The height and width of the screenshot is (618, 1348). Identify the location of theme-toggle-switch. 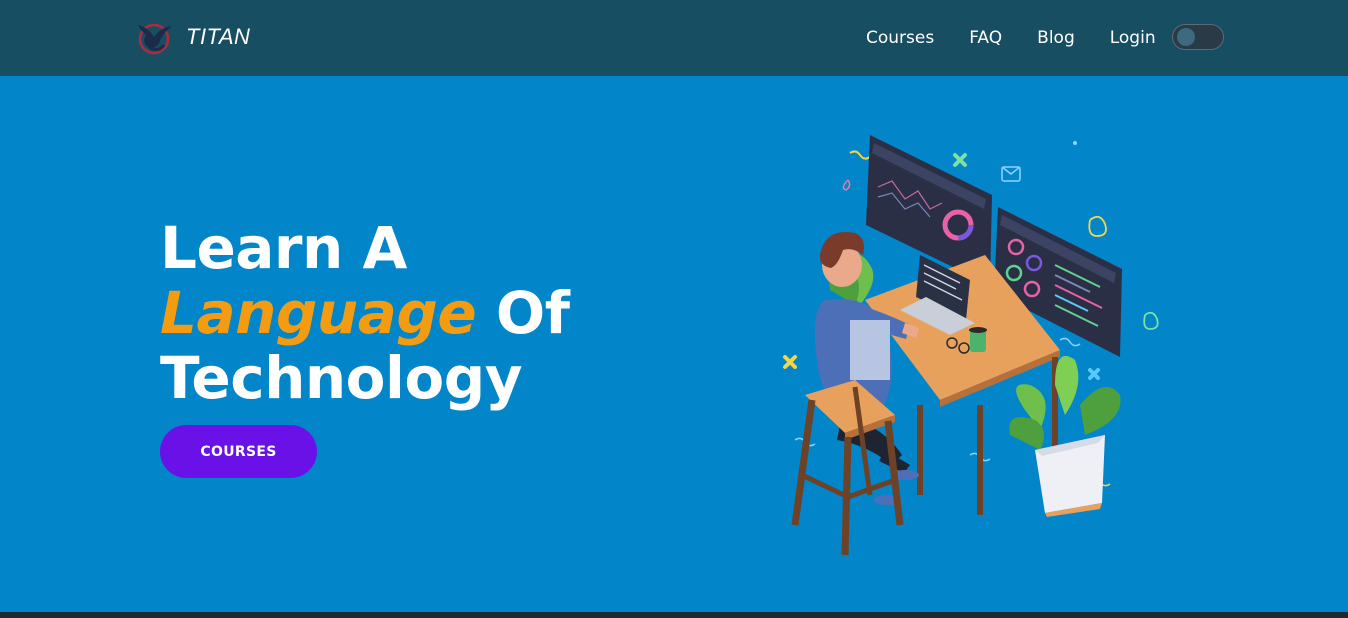
(1198, 37).